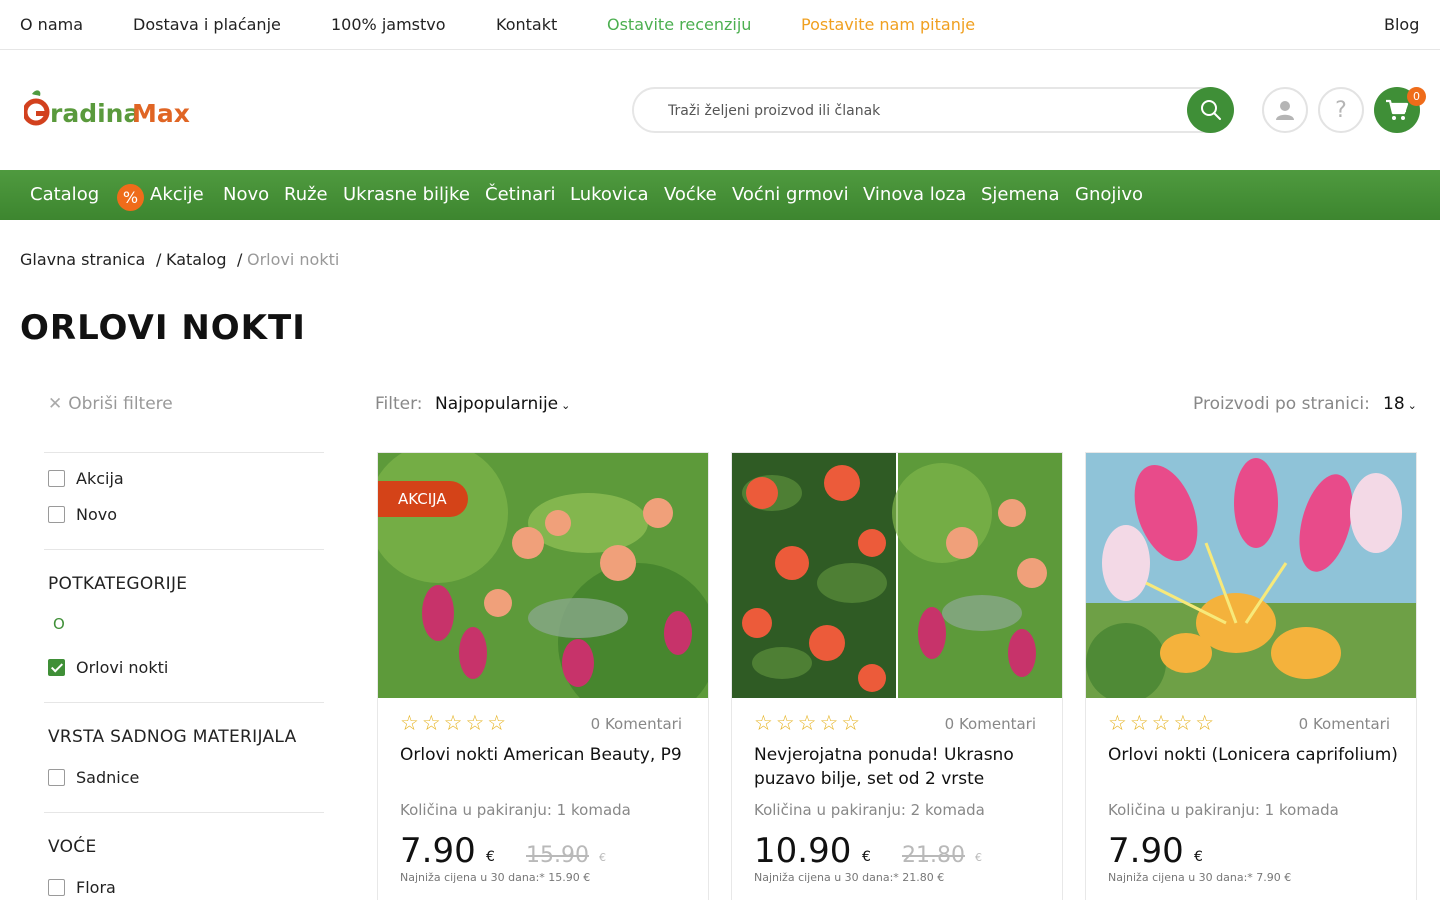 Image resolution: width=1440 pixels, height=900 pixels. What do you see at coordinates (1020, 194) in the screenshot?
I see `nav-item-sjemena: Sjemena` at bounding box center [1020, 194].